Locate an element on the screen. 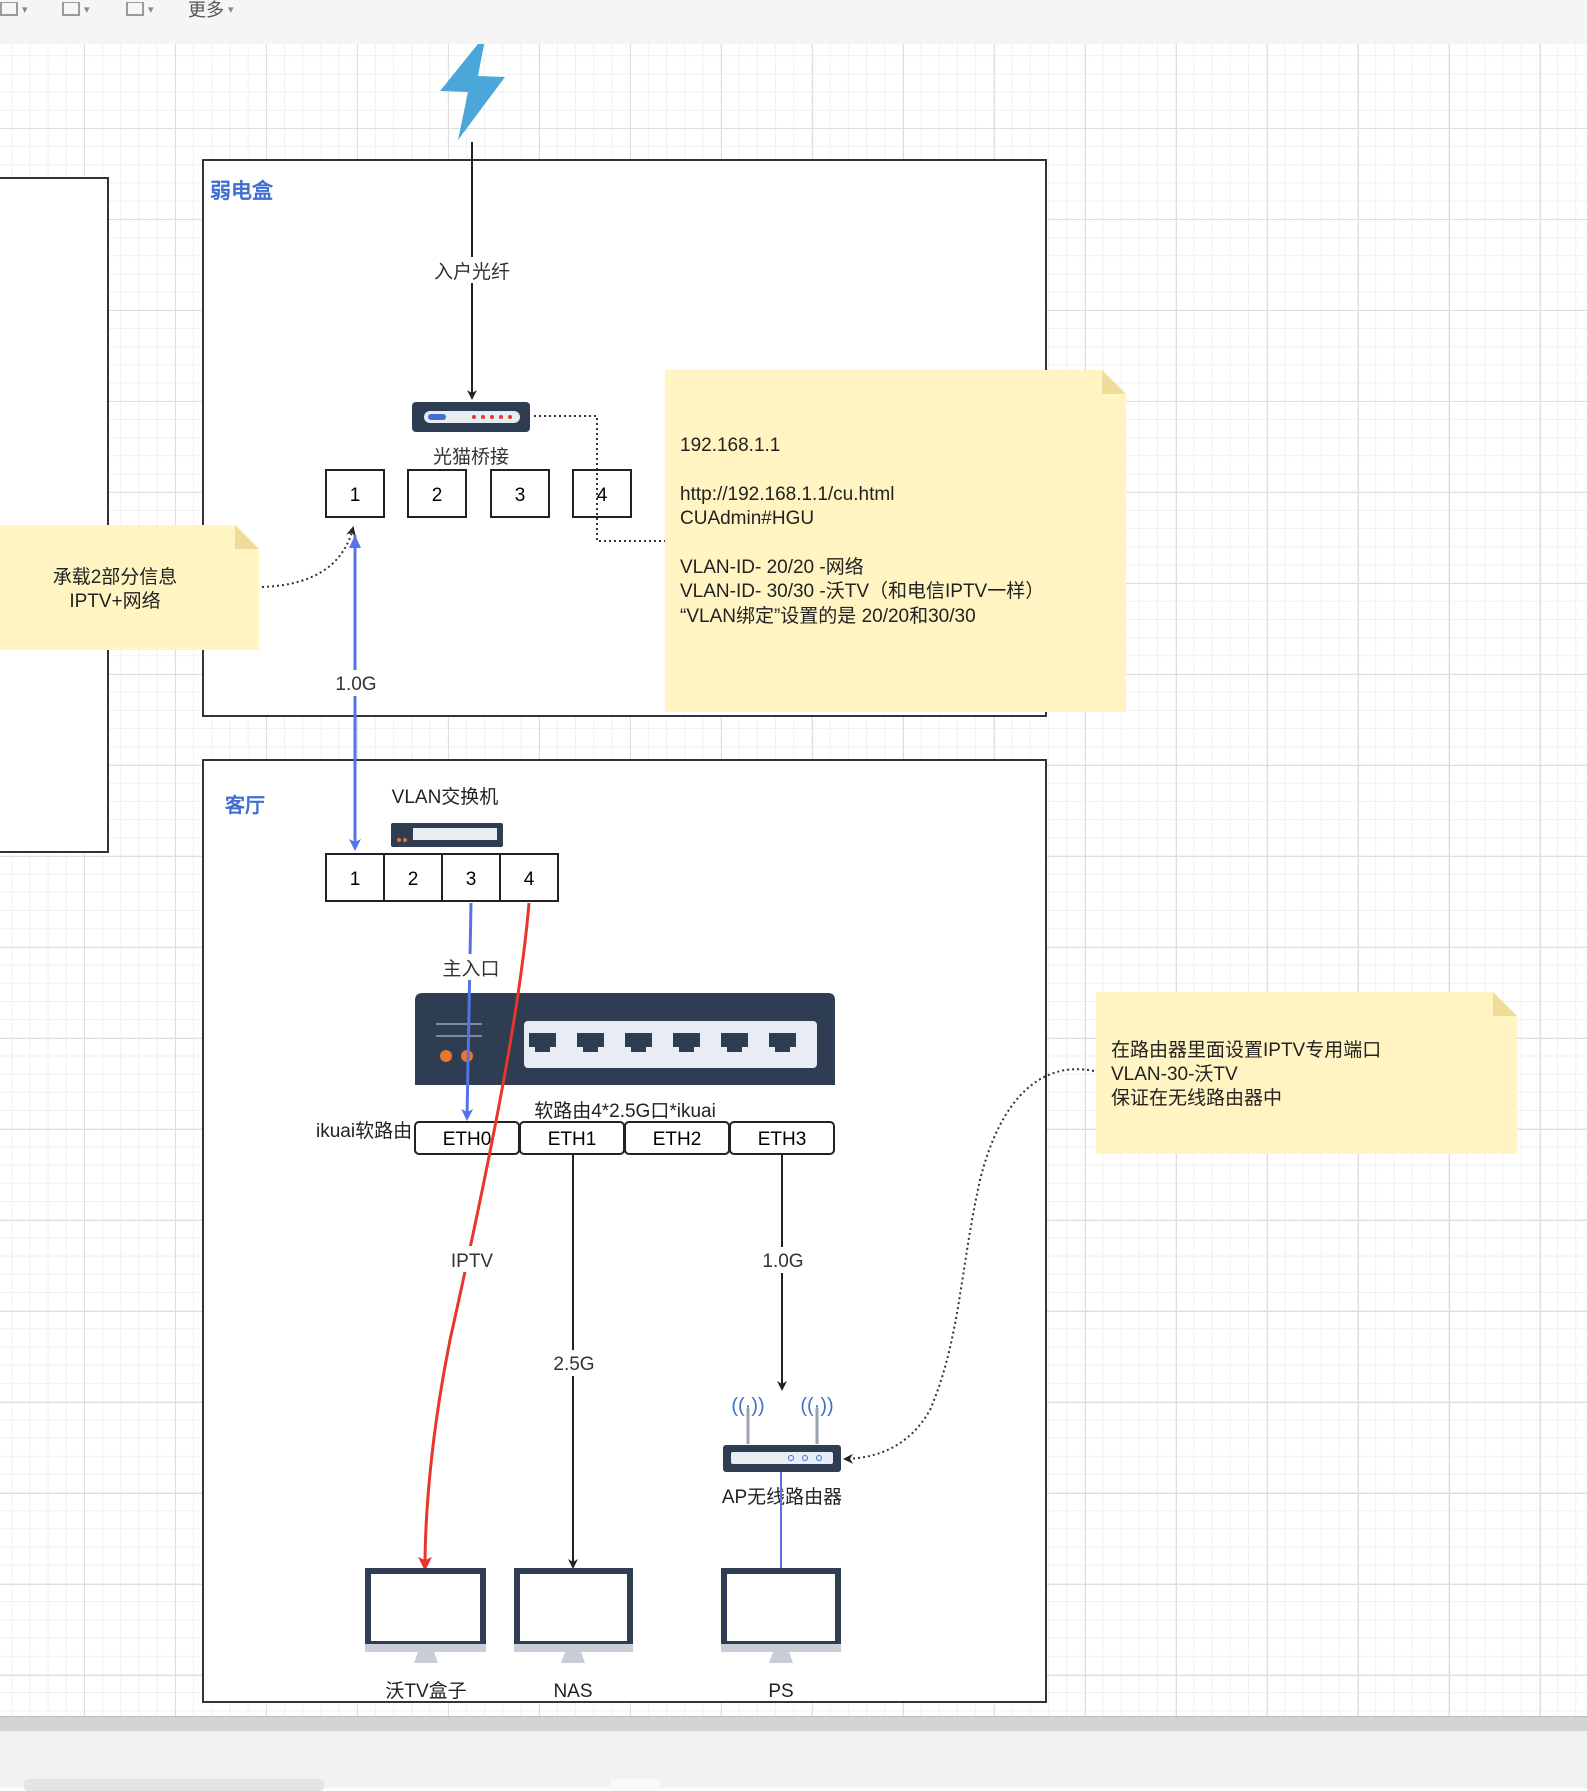 Image resolution: width=1587 pixels, height=1791 pixels. lightning-bolt-icon is located at coordinates (472, 92).